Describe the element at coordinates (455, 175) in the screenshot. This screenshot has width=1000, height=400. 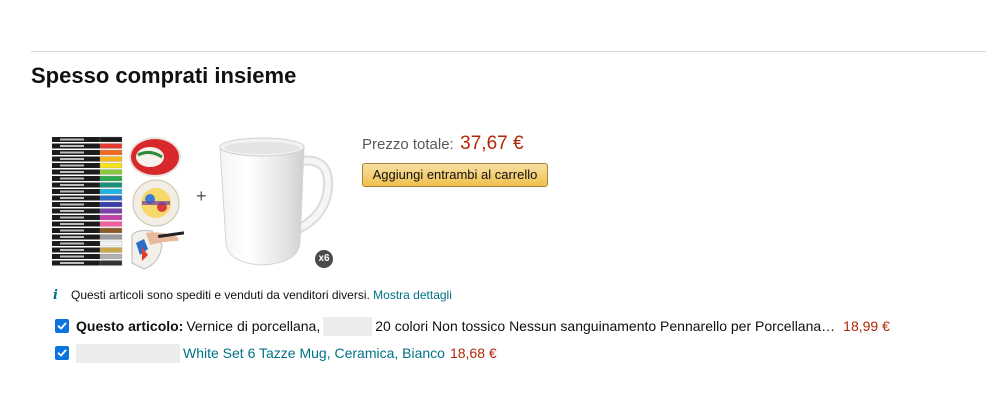
I see `add-both-to-cart-button: Aggiungi entrambi al carrello` at that location.